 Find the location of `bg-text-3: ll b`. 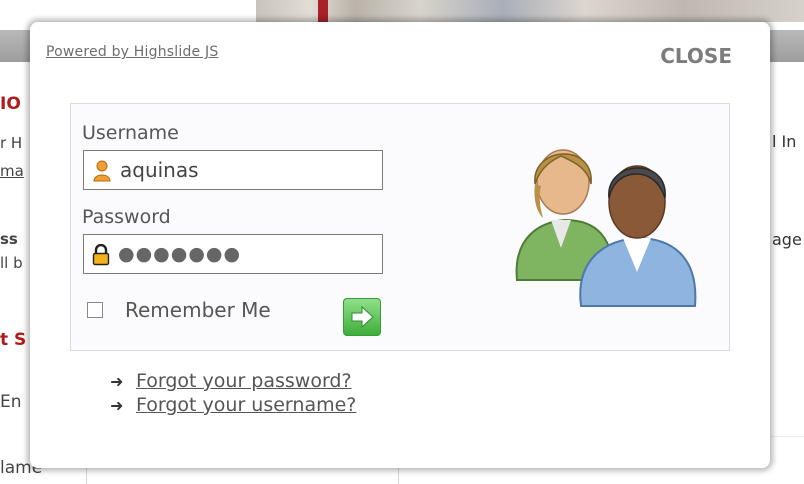

bg-text-3: ll b is located at coordinates (11, 263).